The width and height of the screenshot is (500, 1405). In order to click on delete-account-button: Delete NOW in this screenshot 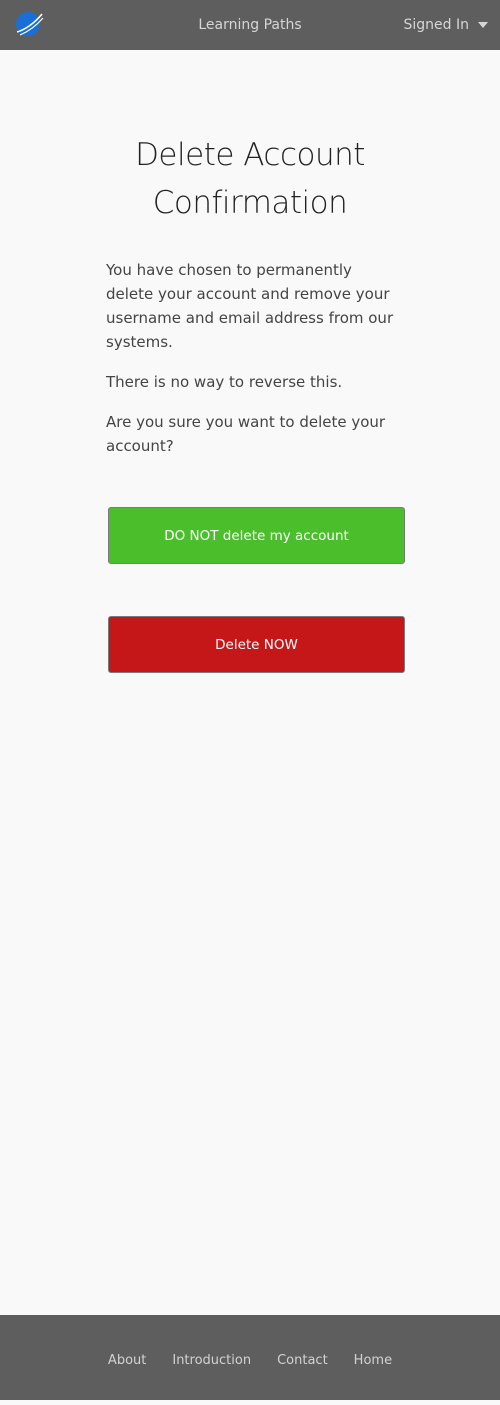, I will do `click(256, 644)`.